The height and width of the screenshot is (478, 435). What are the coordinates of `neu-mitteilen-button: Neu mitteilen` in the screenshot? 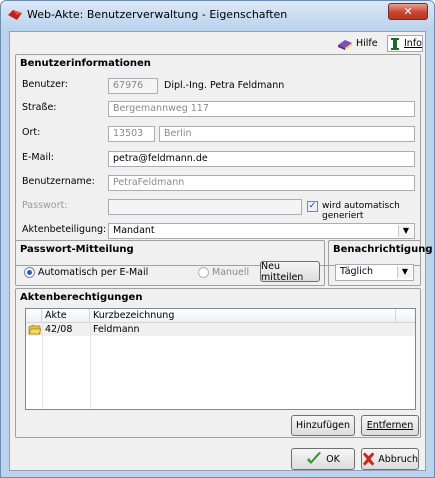 It's located at (290, 271).